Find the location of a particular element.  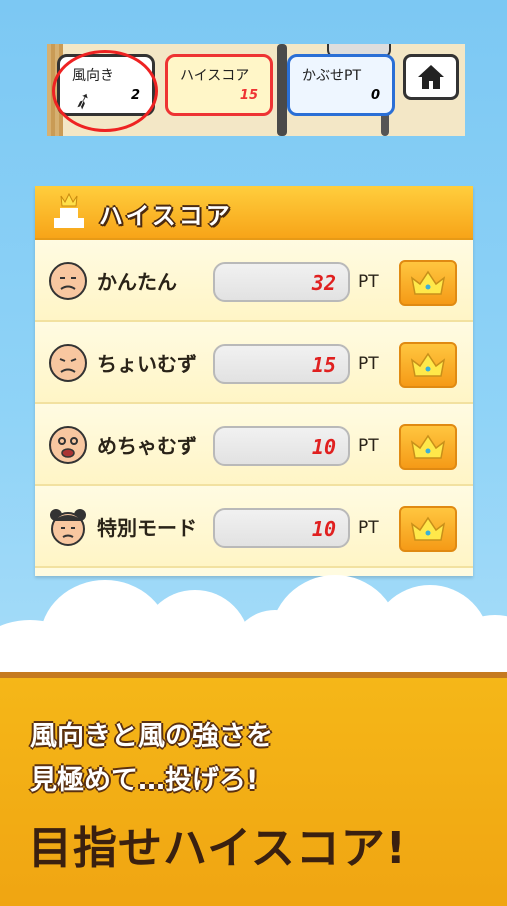

row-label: かんたん is located at coordinates (137, 282).